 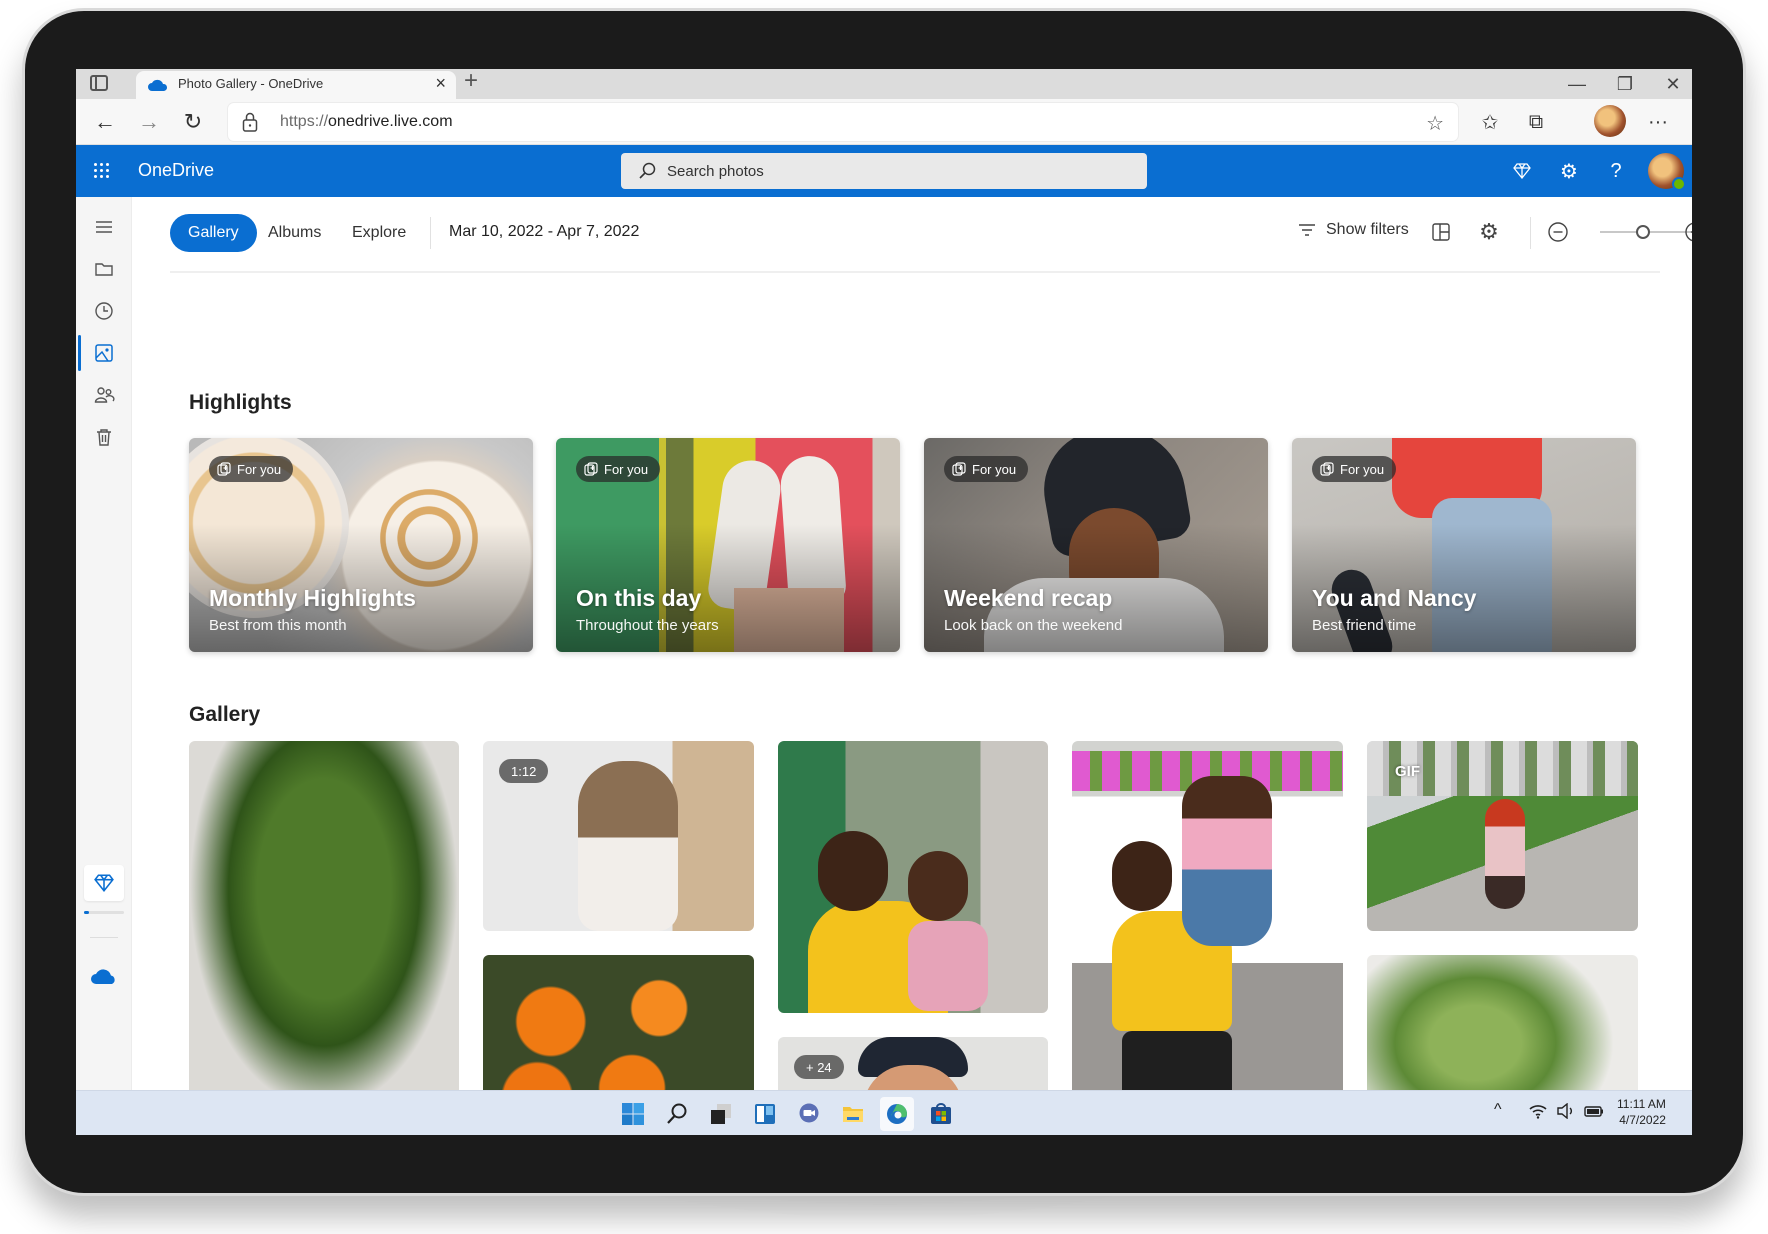 I want to click on trash-icon, so click(x=104, y=437).